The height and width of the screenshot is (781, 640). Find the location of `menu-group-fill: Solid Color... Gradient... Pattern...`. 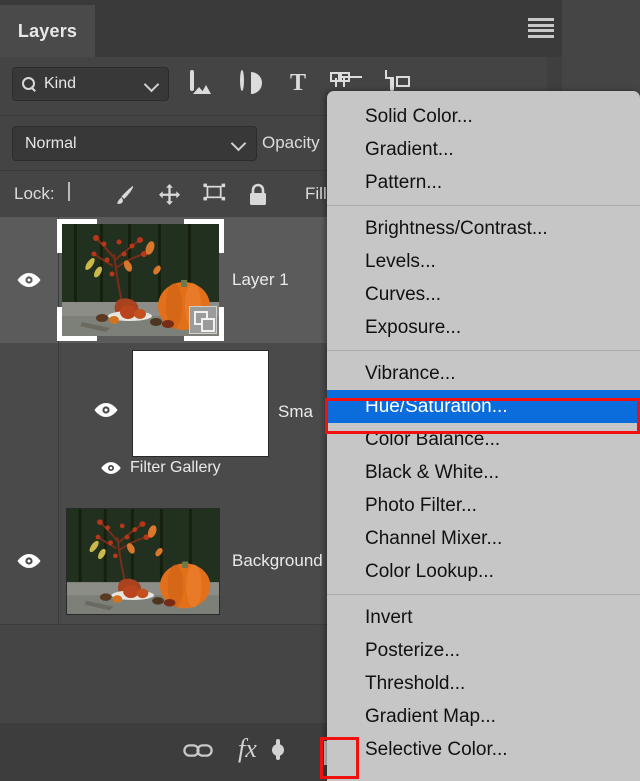

menu-group-fill: Solid Color... Gradient... Pattern... is located at coordinates (483, 149).